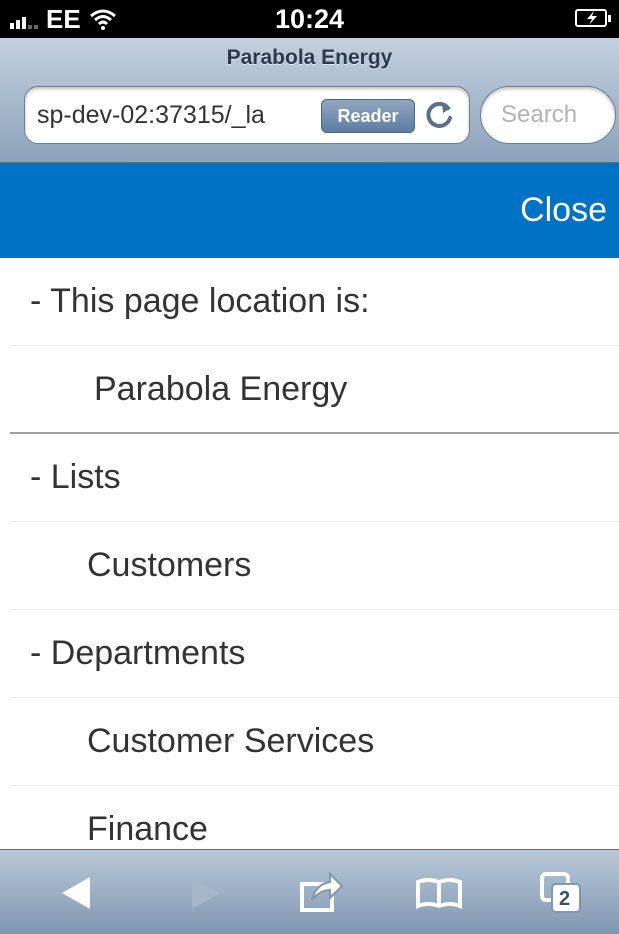  Describe the element at coordinates (548, 115) in the screenshot. I see `search-input: Search` at that location.